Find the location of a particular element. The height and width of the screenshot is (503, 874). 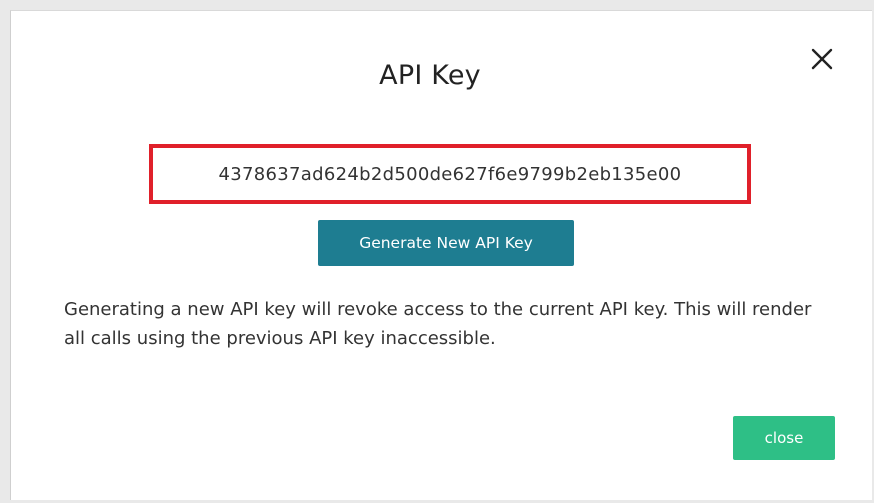

api-key-value: 4378637ad624b2d500de627f6e9799b2eb135e00 is located at coordinates (450, 174).